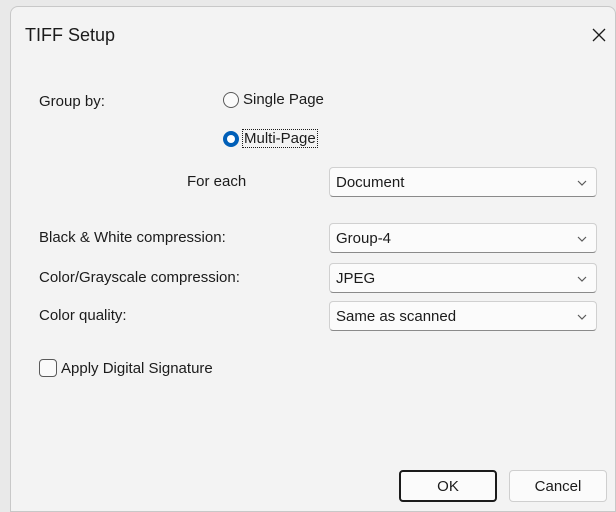 The image size is (616, 512). Describe the element at coordinates (231, 99) in the screenshot. I see `radio-circle-unselected` at that location.